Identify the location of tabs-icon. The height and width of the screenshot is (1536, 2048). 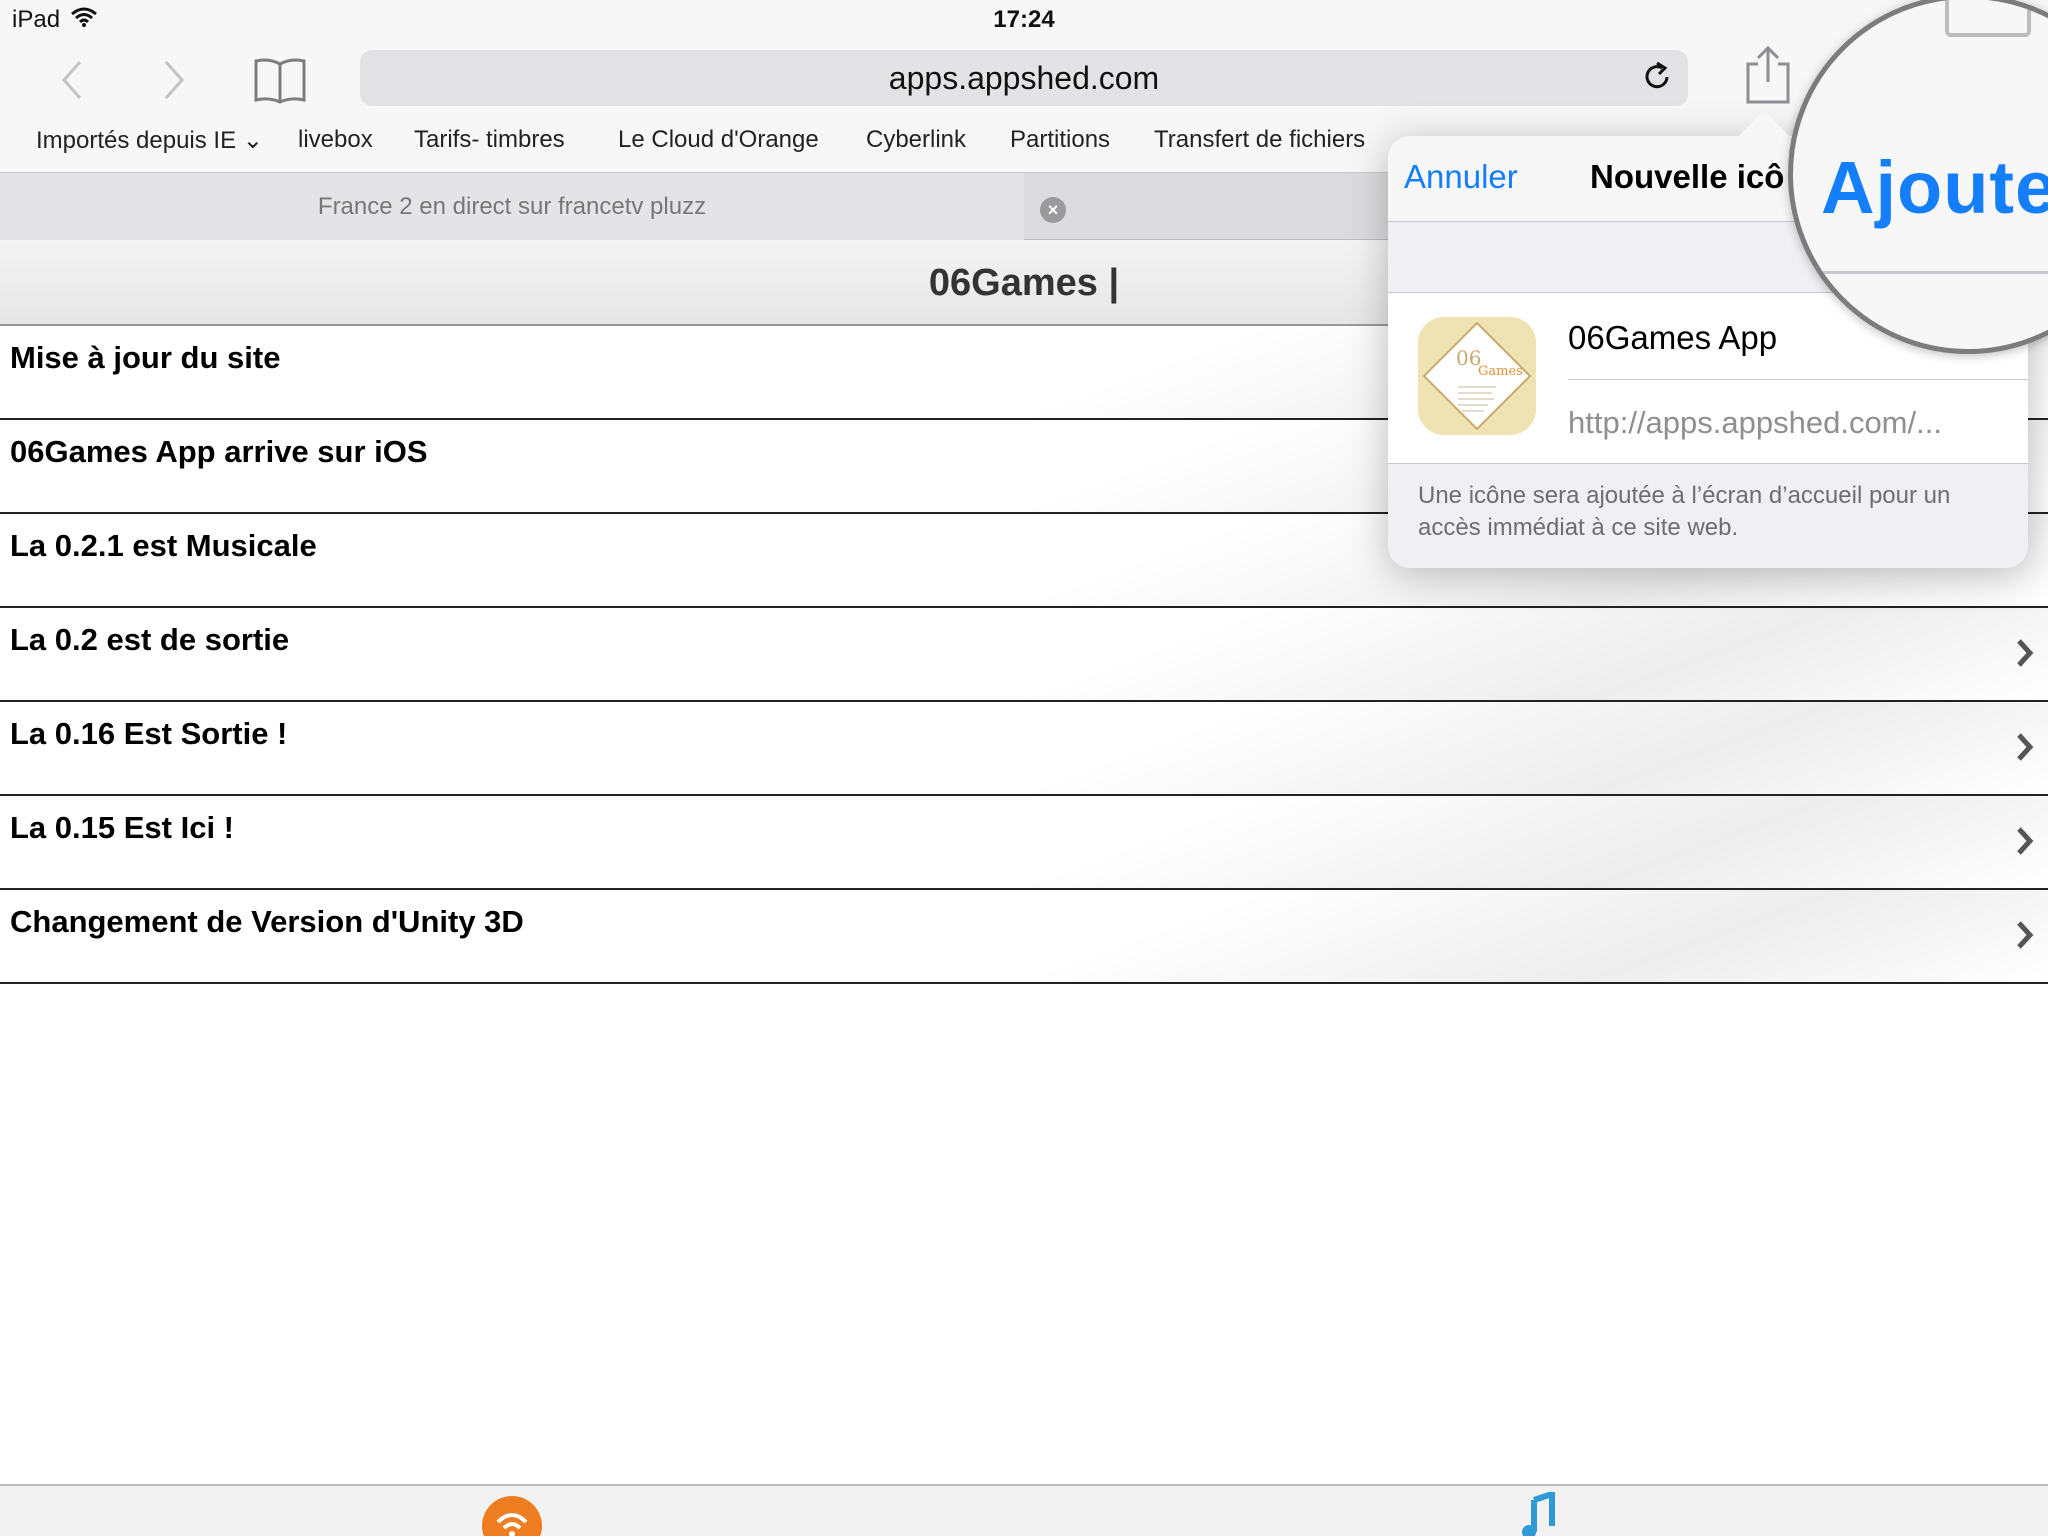
(1988, 18).